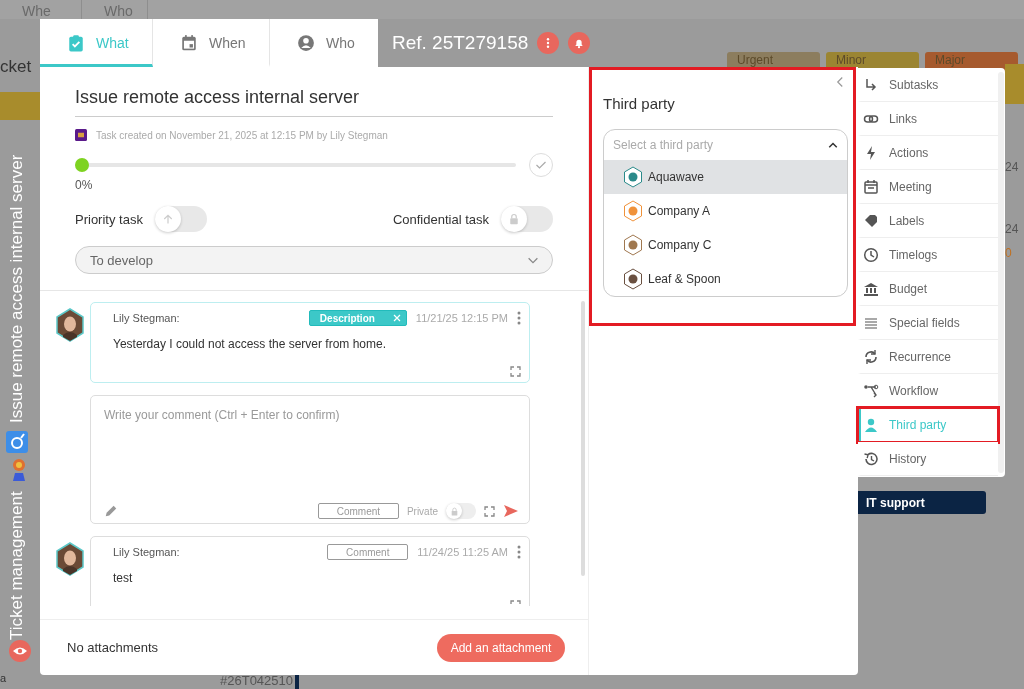 The width and height of the screenshot is (1024, 689). What do you see at coordinates (871, 390) in the screenshot?
I see `branch-icon` at bounding box center [871, 390].